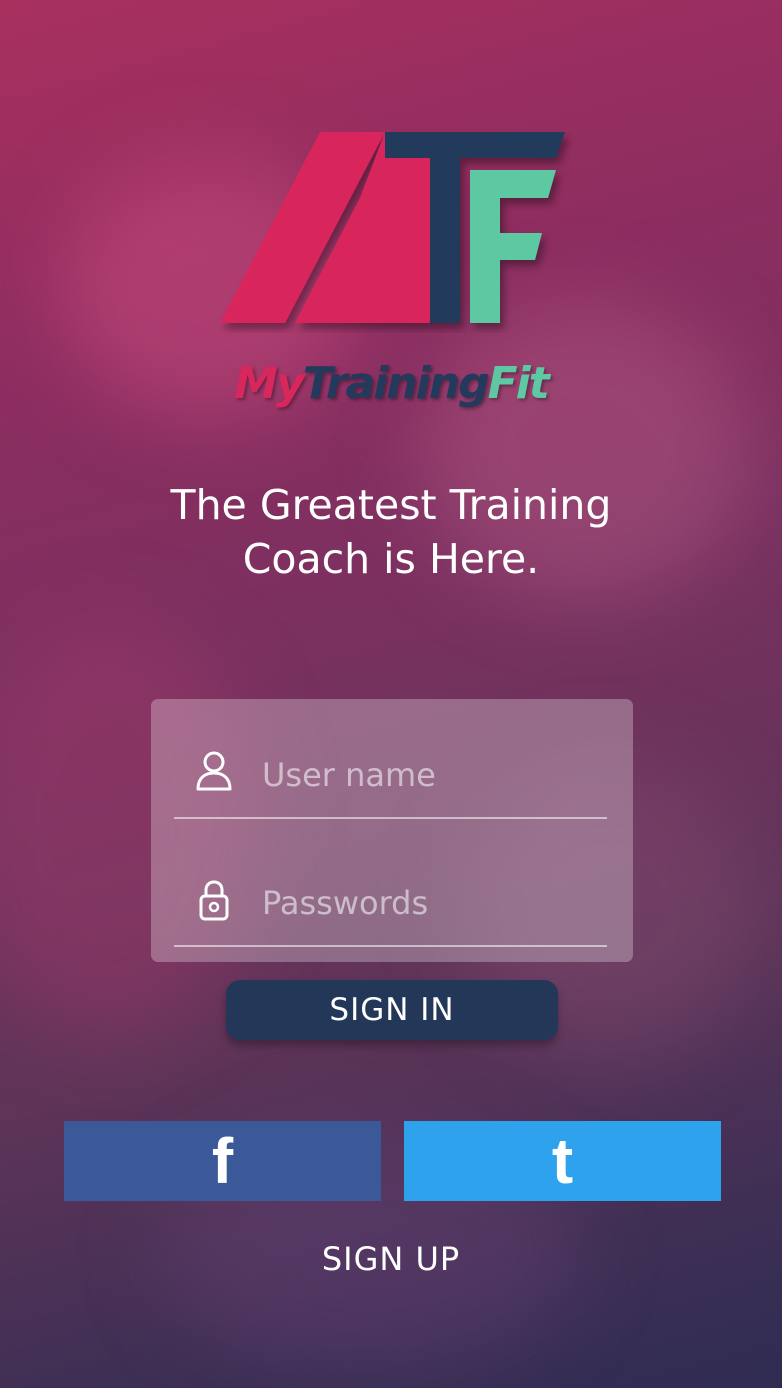 Image resolution: width=782 pixels, height=1388 pixels. I want to click on brand-part-fit: Fit, so click(518, 383).